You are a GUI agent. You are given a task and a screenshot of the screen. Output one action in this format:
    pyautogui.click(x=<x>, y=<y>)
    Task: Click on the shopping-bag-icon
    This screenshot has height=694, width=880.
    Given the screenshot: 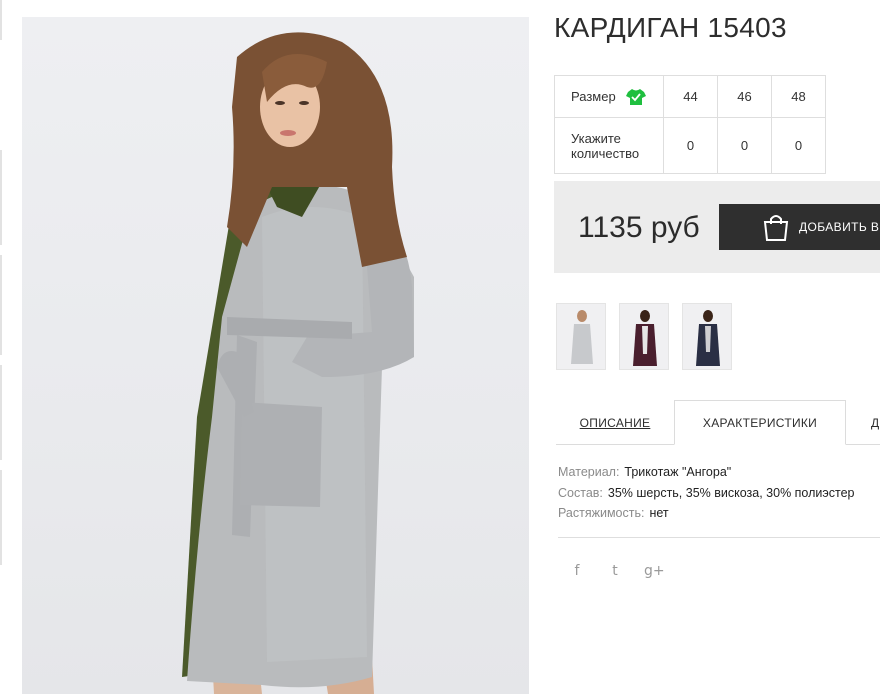 What is the action you would take?
    pyautogui.click(x=776, y=227)
    